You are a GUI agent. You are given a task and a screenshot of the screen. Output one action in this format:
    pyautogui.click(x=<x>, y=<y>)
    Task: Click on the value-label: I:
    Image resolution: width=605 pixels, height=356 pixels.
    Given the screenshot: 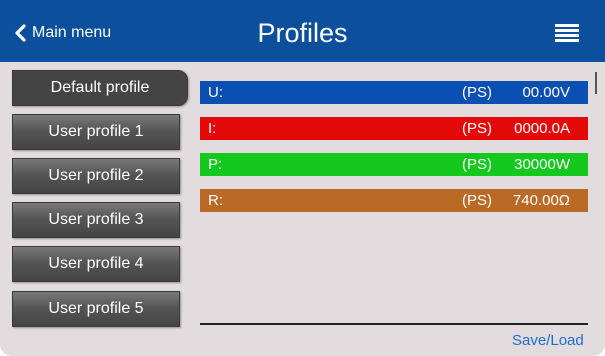 What is the action you would take?
    pyautogui.click(x=212, y=128)
    